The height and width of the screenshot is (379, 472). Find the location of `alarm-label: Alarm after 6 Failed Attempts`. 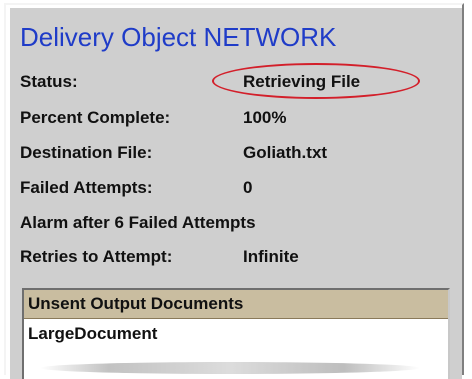

alarm-label: Alarm after 6 Failed Attempts is located at coordinates (138, 222).